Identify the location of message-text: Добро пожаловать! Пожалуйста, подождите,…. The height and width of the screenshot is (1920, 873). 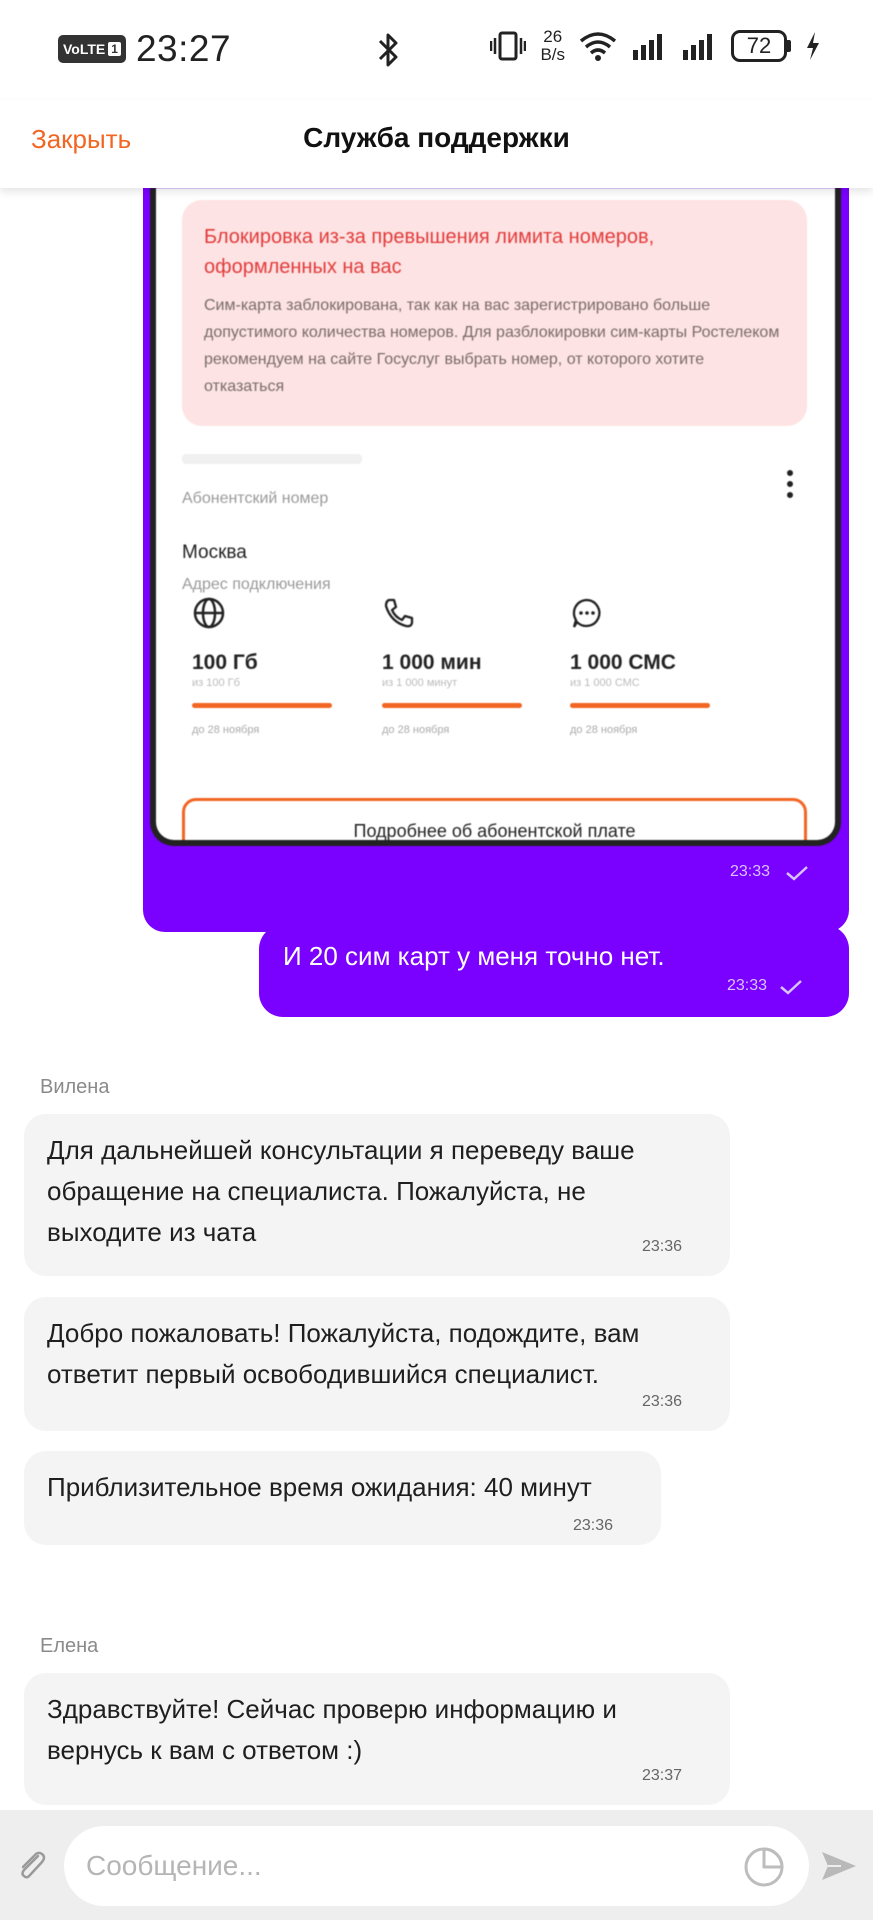
(343, 1353).